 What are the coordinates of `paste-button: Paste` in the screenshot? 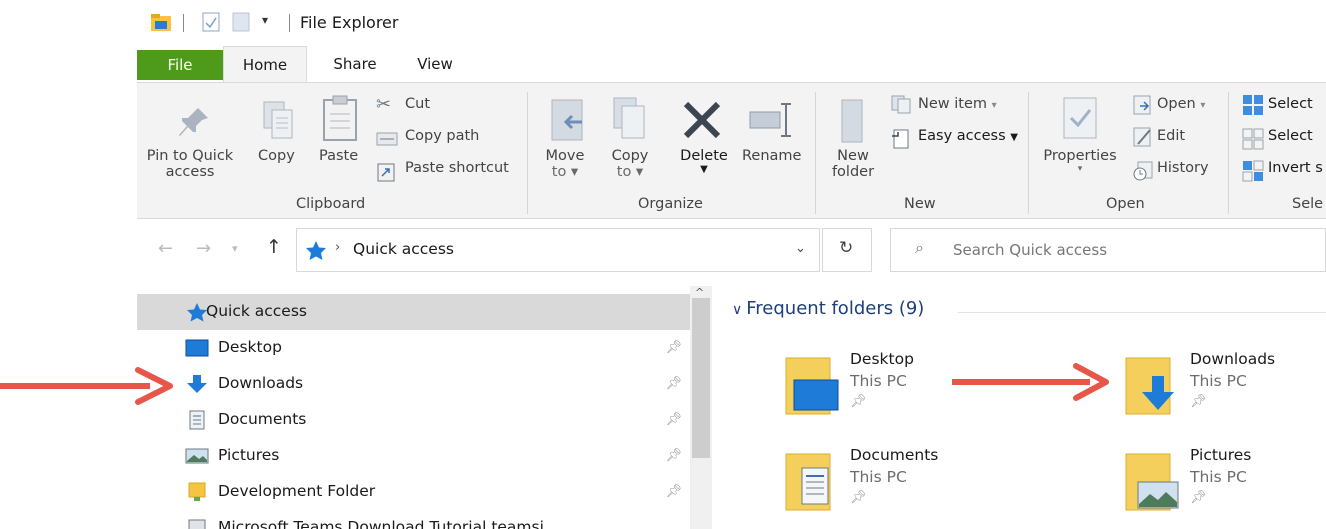 It's located at (338, 156).